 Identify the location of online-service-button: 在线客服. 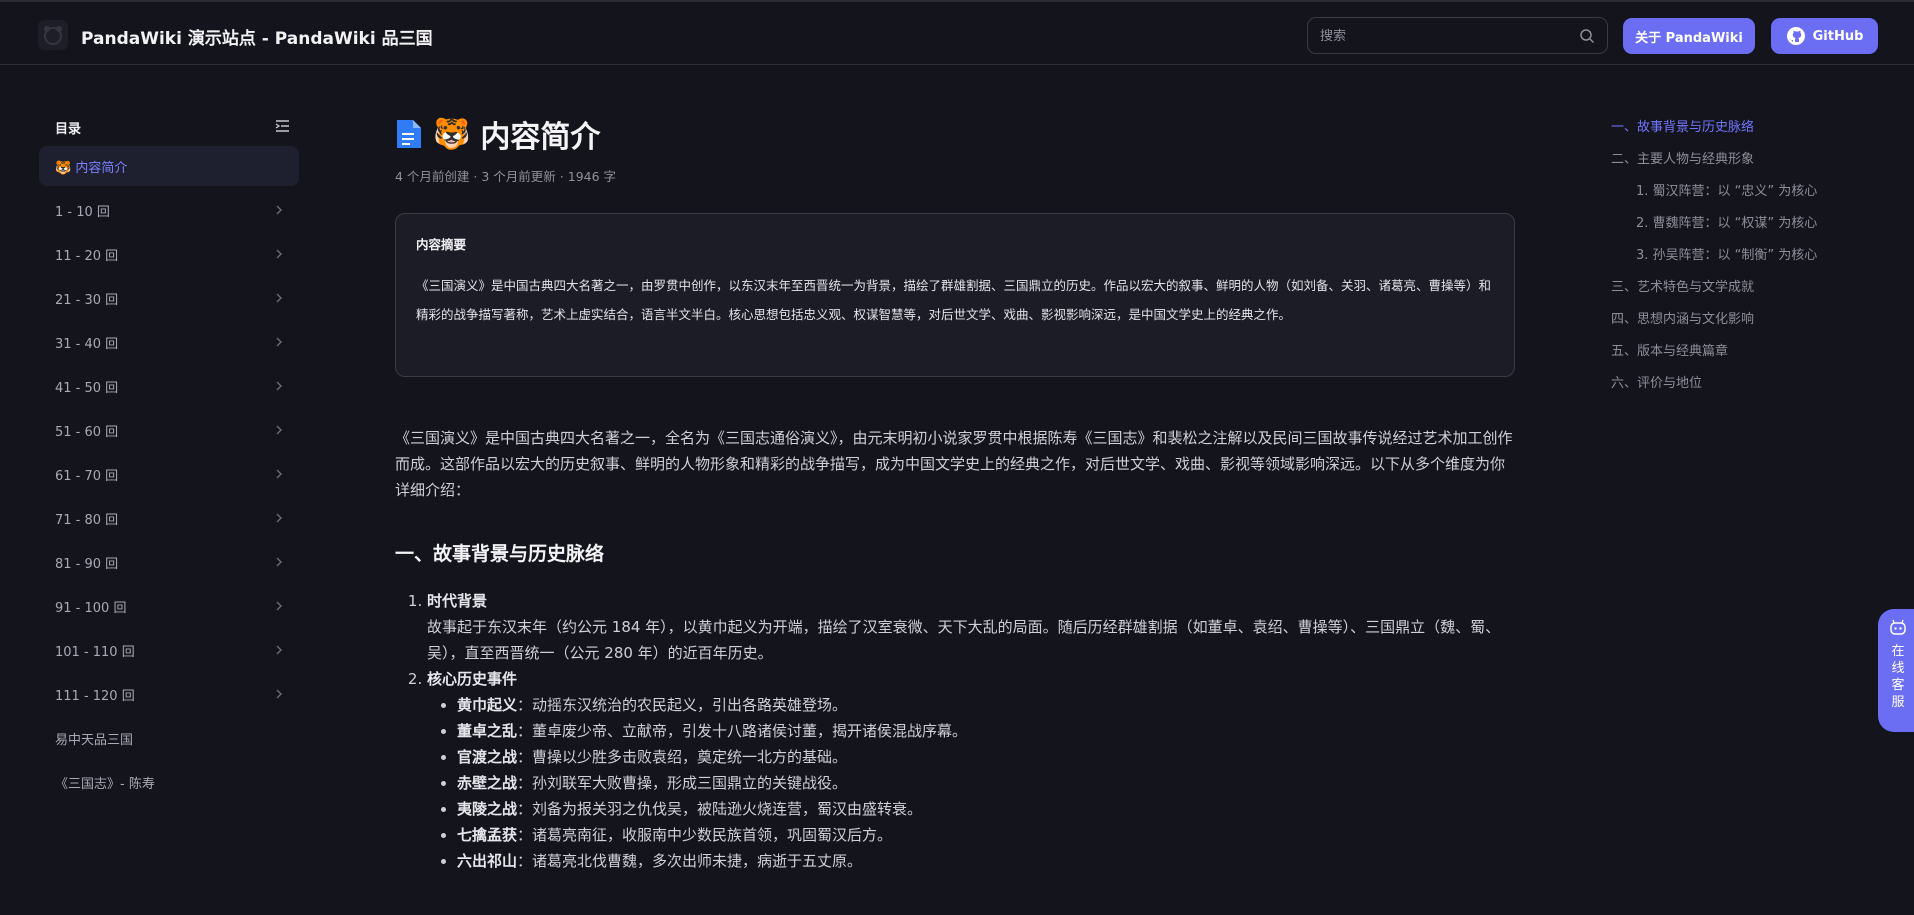
(1896, 670).